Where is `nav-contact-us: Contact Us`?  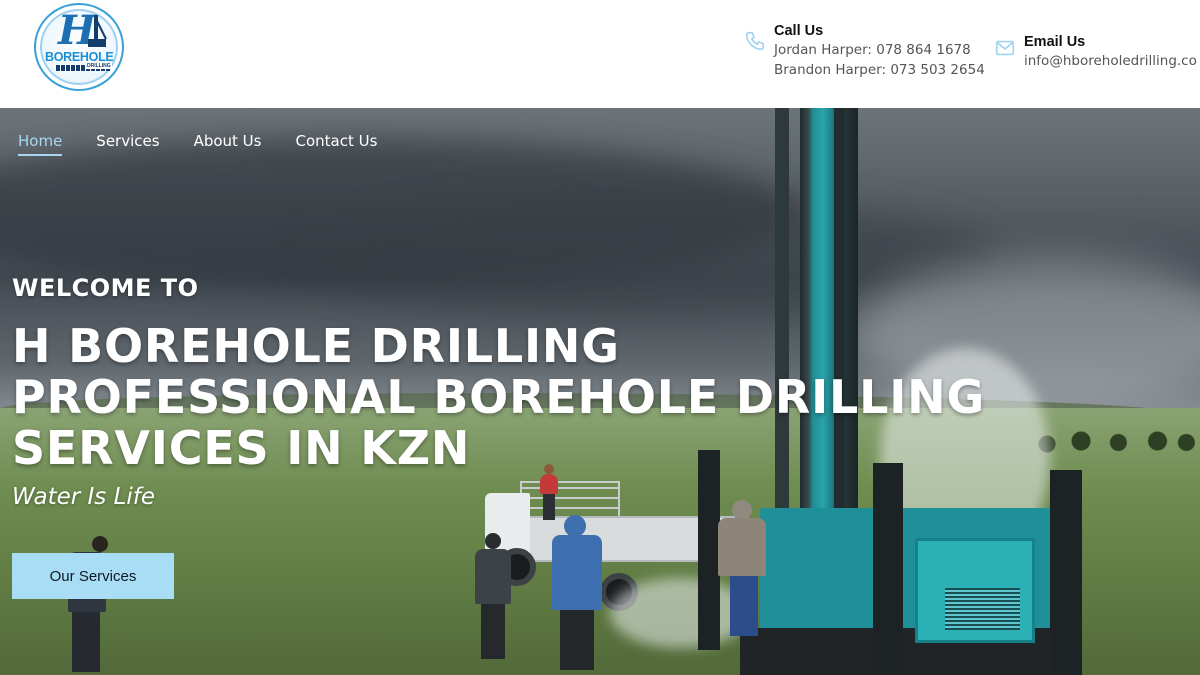
nav-contact-us: Contact Us is located at coordinates (336, 144).